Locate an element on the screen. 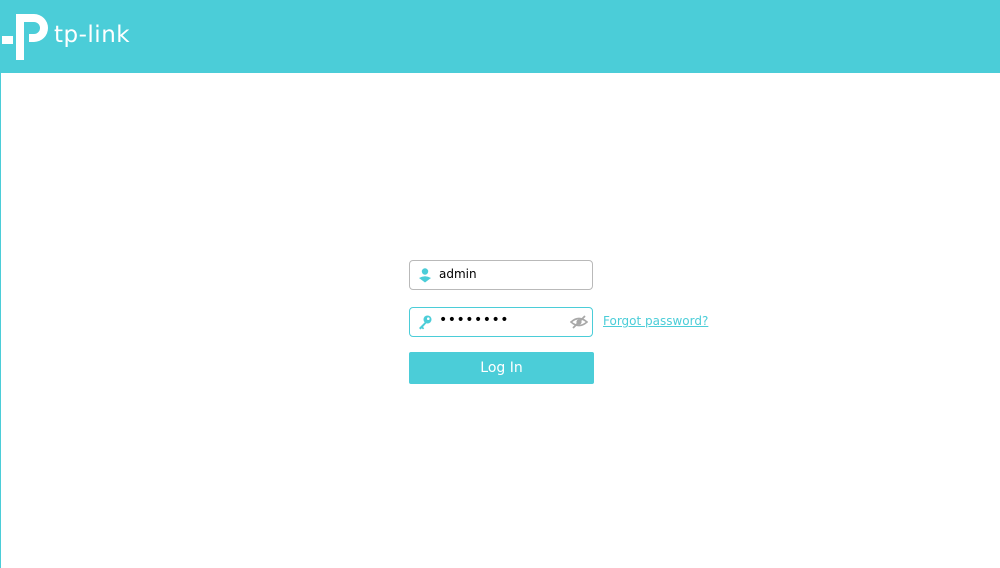 The width and height of the screenshot is (1000, 568). username-value: admin is located at coordinates (458, 274).